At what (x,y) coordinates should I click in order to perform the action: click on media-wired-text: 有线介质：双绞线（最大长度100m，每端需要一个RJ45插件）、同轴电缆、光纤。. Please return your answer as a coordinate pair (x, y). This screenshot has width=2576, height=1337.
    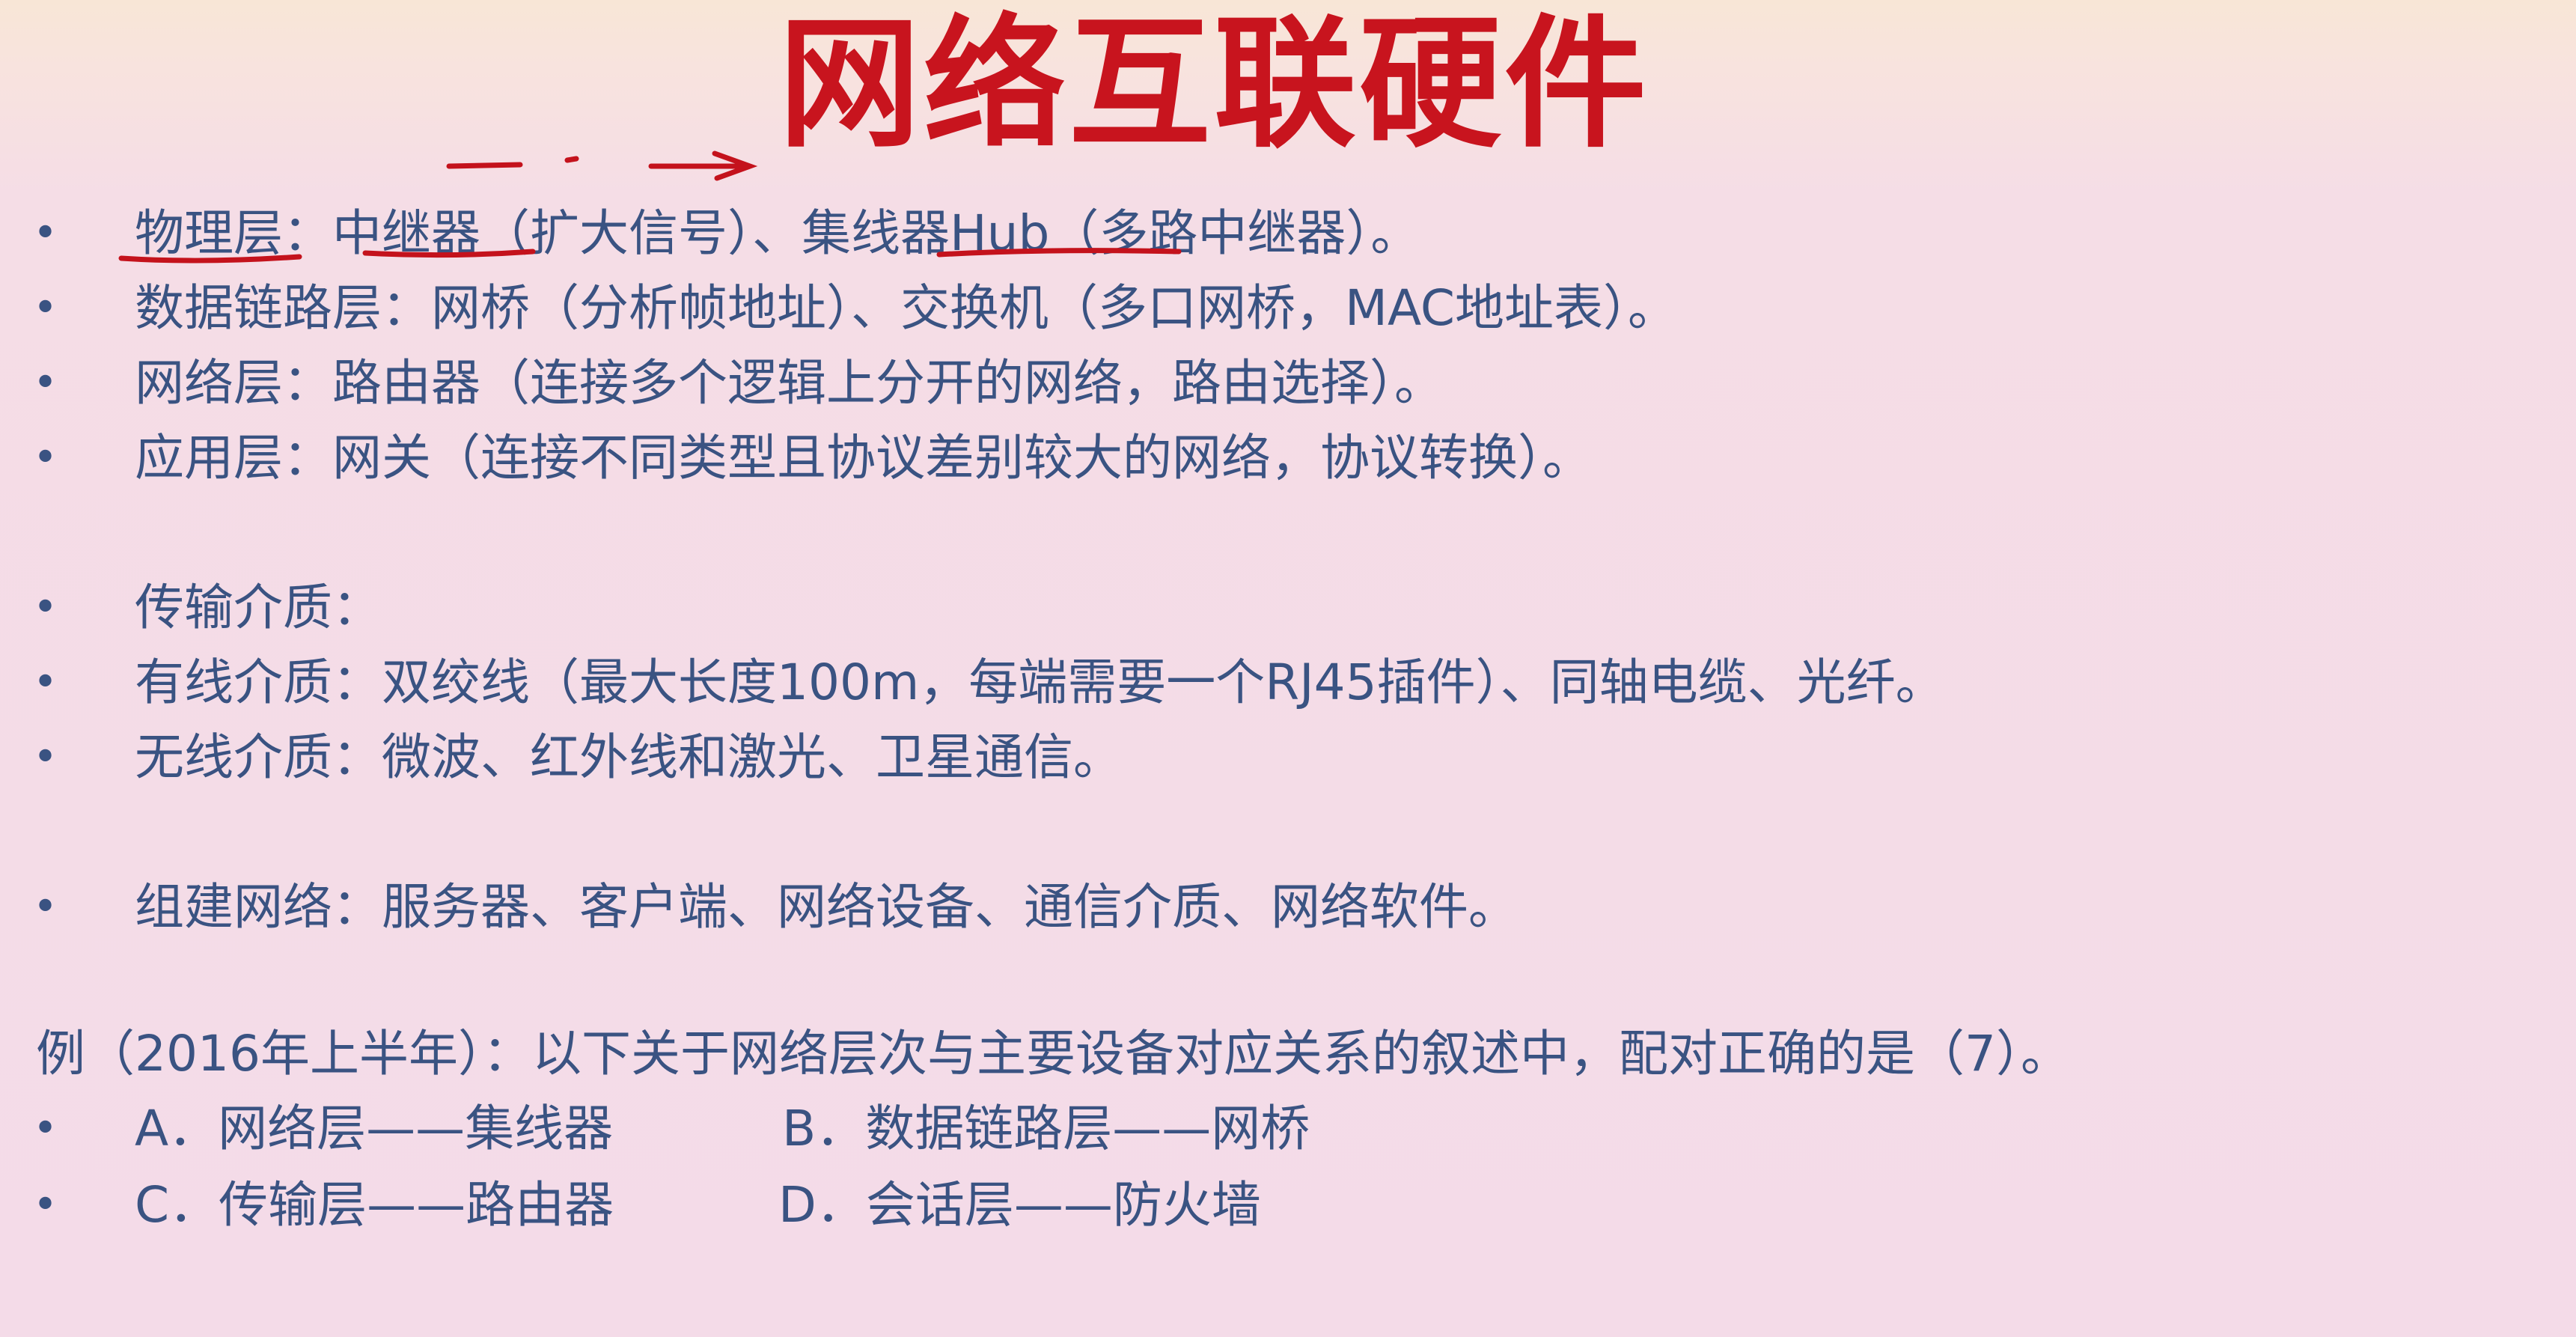
    Looking at the image, I should click on (1040, 682).